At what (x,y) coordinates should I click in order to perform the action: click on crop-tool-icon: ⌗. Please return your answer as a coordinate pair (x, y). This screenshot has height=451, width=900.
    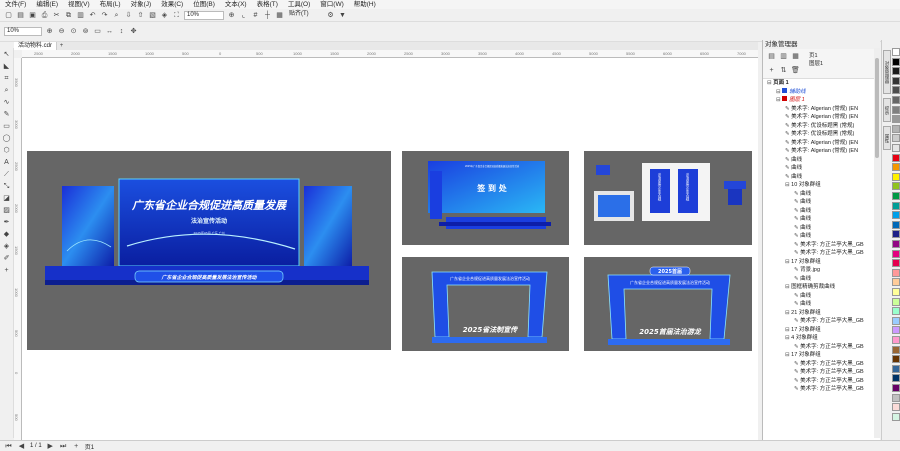
    Looking at the image, I should click on (6, 78).